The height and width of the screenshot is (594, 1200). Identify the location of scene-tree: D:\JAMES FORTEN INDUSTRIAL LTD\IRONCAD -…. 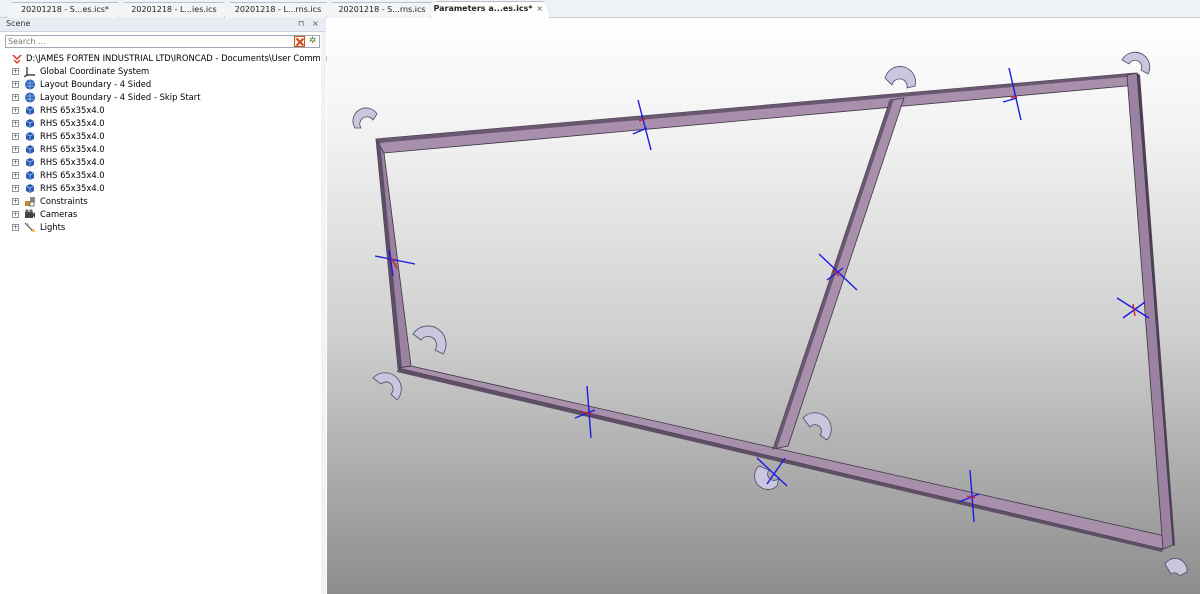
(172, 143).